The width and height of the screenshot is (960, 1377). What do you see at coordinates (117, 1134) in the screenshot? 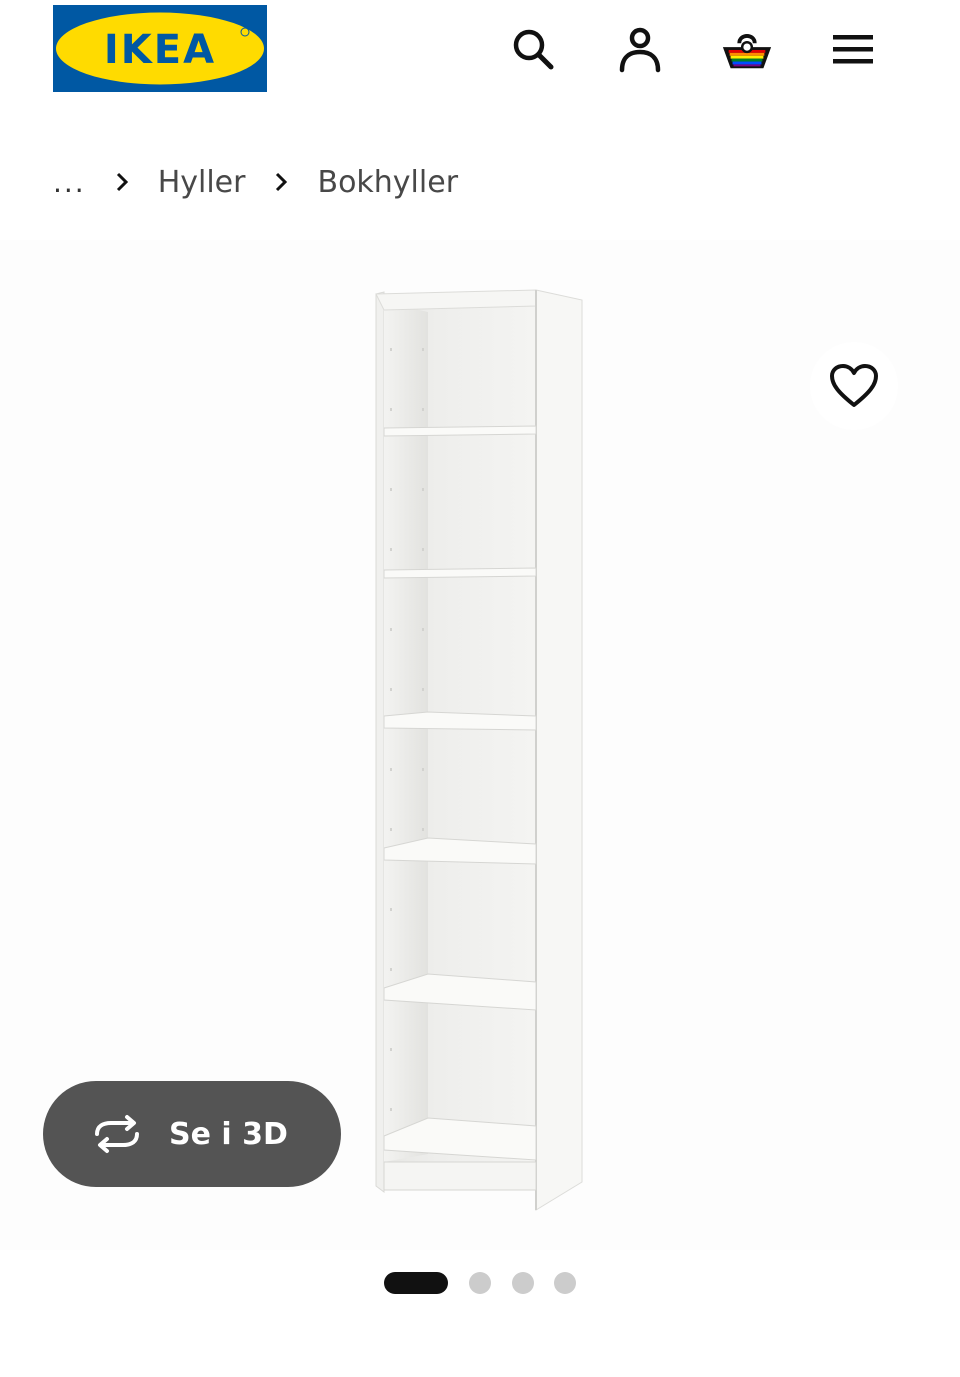
I see `rotate-3d-icon` at bounding box center [117, 1134].